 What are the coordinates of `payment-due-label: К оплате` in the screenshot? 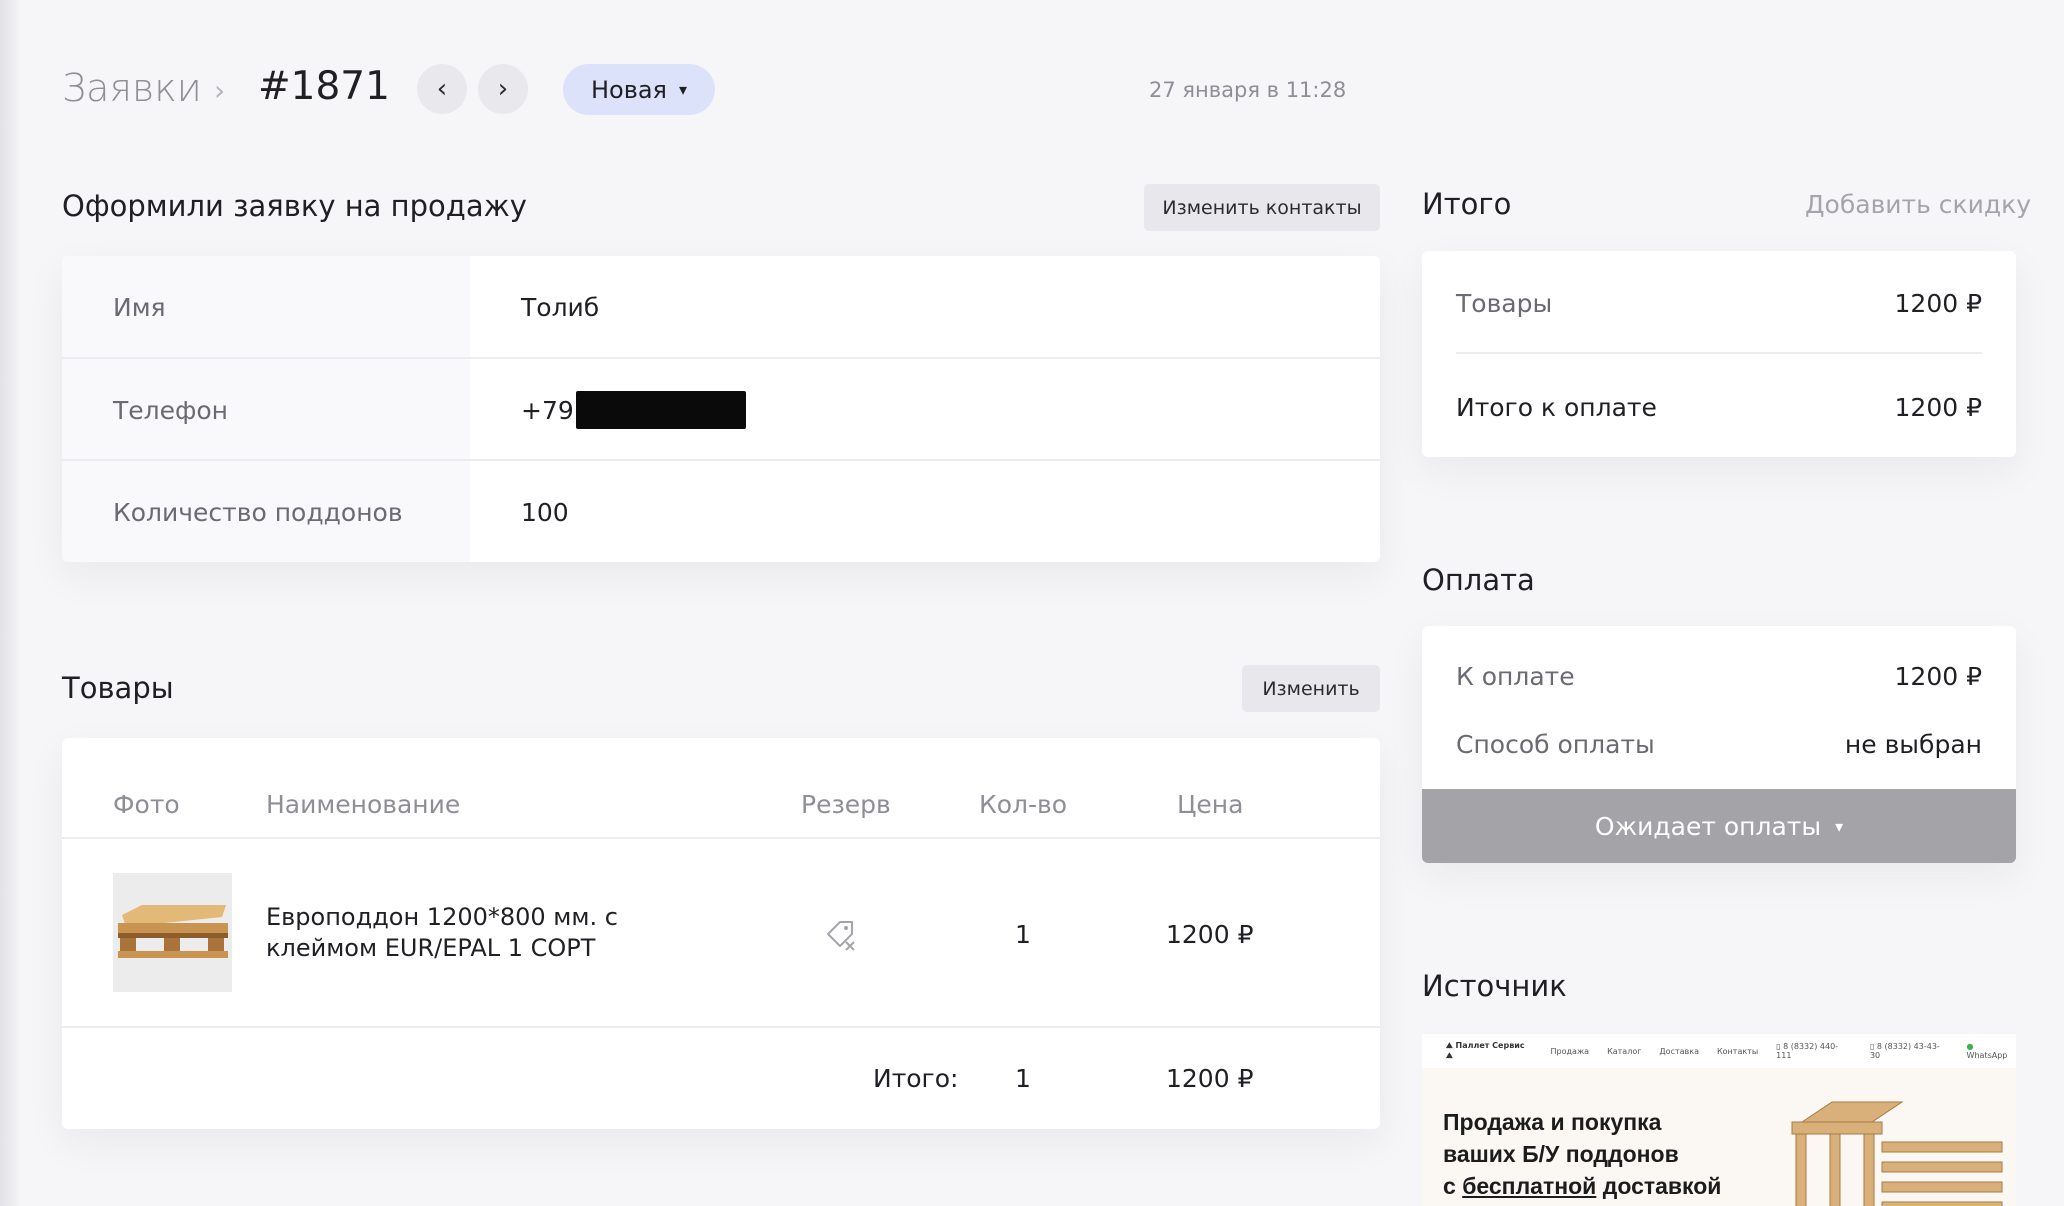 It's located at (1515, 676).